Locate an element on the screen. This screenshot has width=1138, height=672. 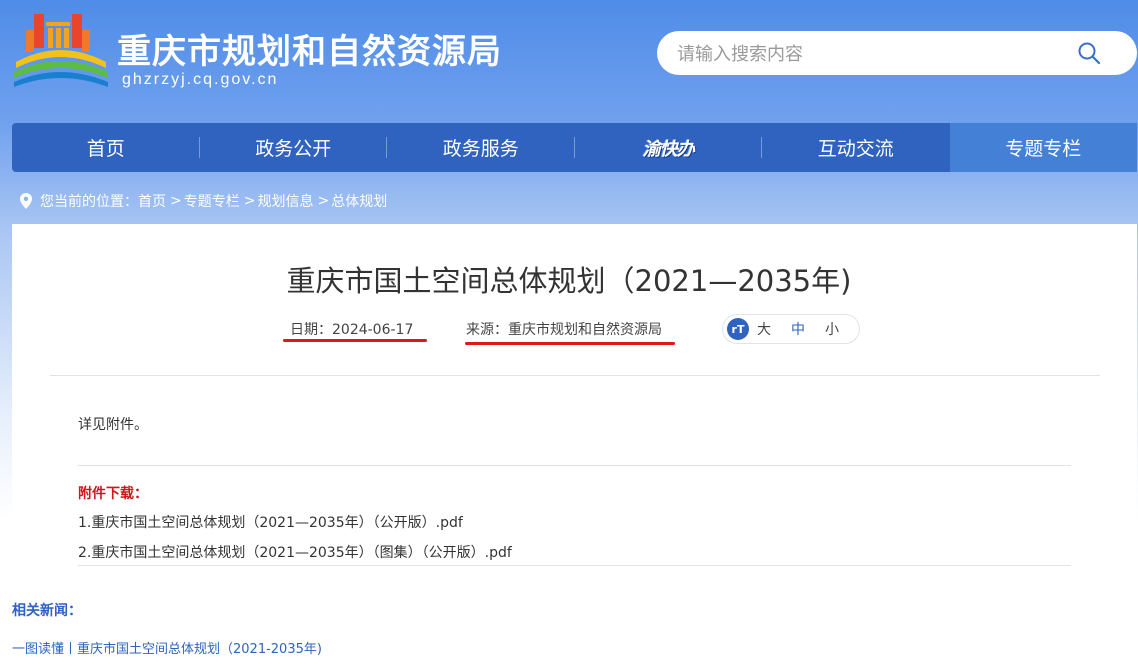
nav-item-special-topics: 专题专栏 is located at coordinates (1043, 147).